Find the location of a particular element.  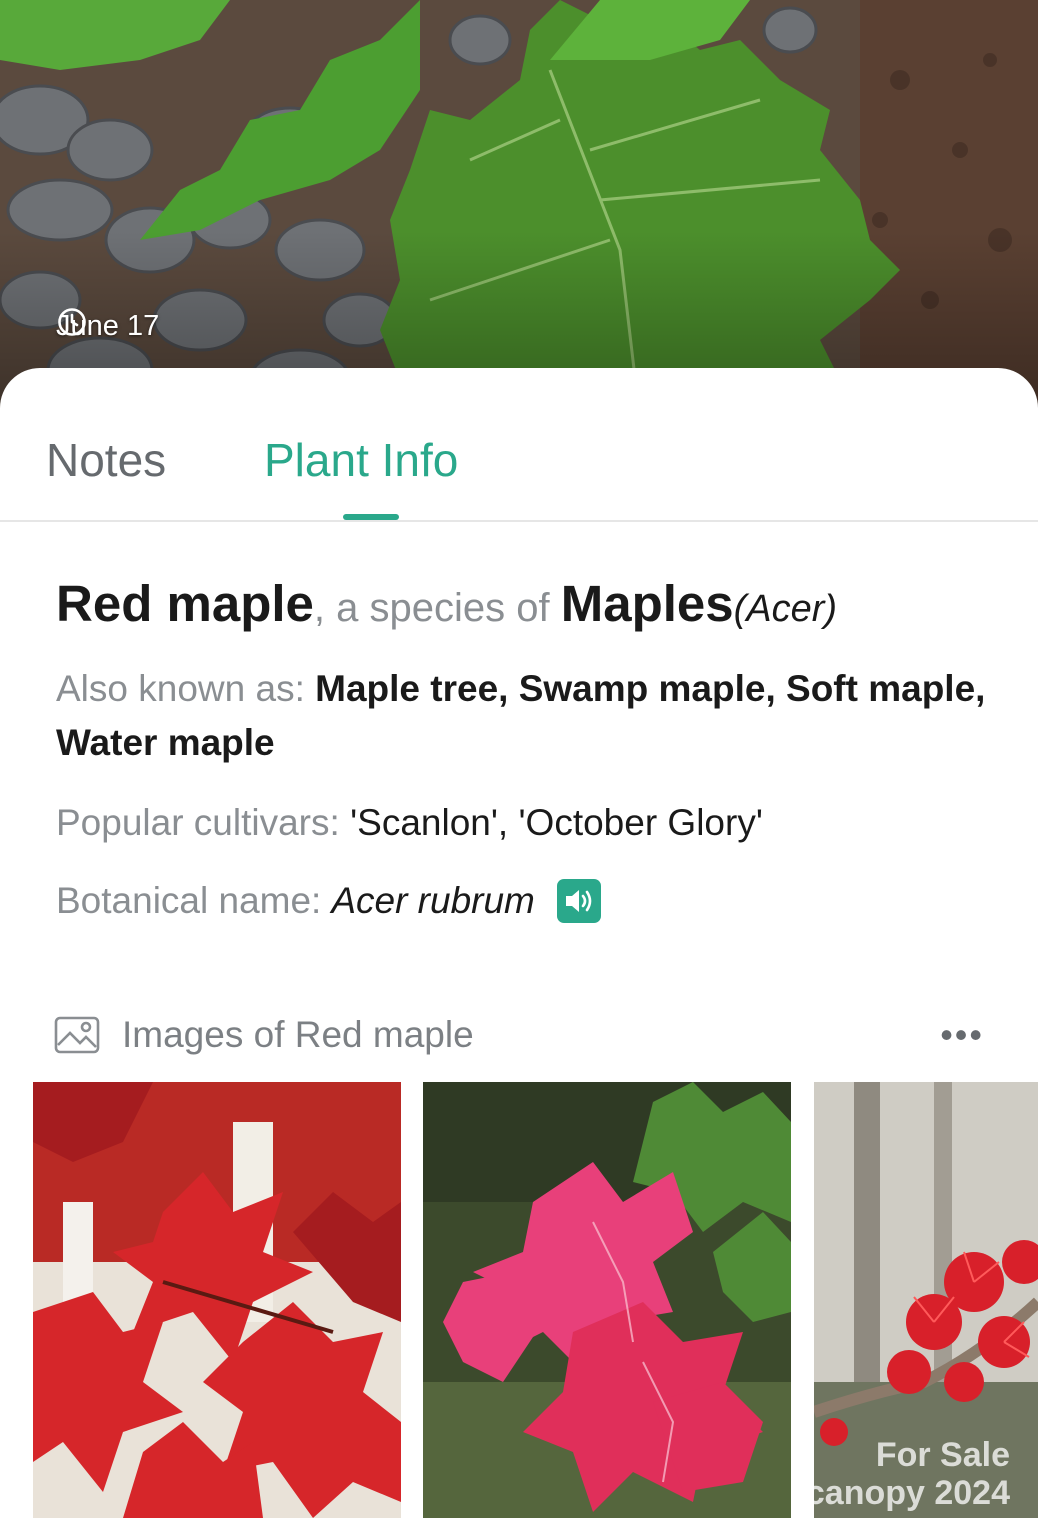

plant-title: Red maple, a species of Maples(Acer) is located at coordinates (536, 606).